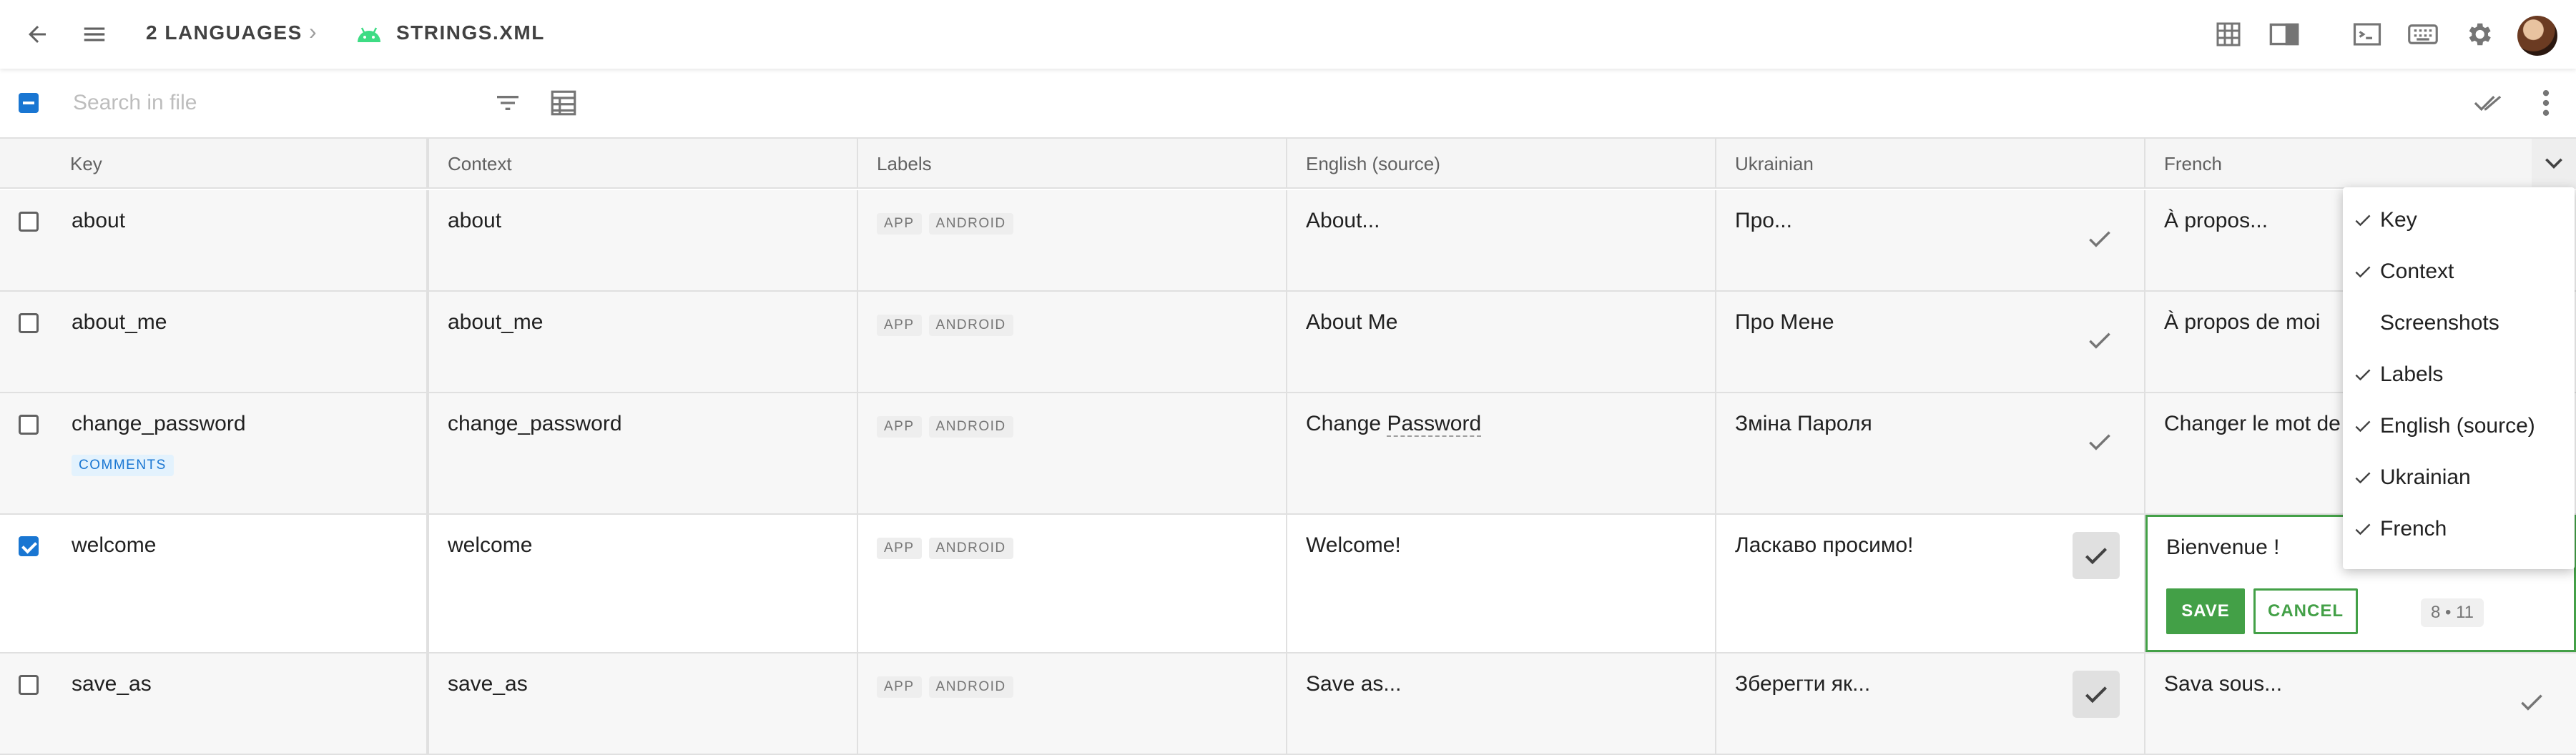  I want to click on menu-item-label: English (source), so click(2458, 426).